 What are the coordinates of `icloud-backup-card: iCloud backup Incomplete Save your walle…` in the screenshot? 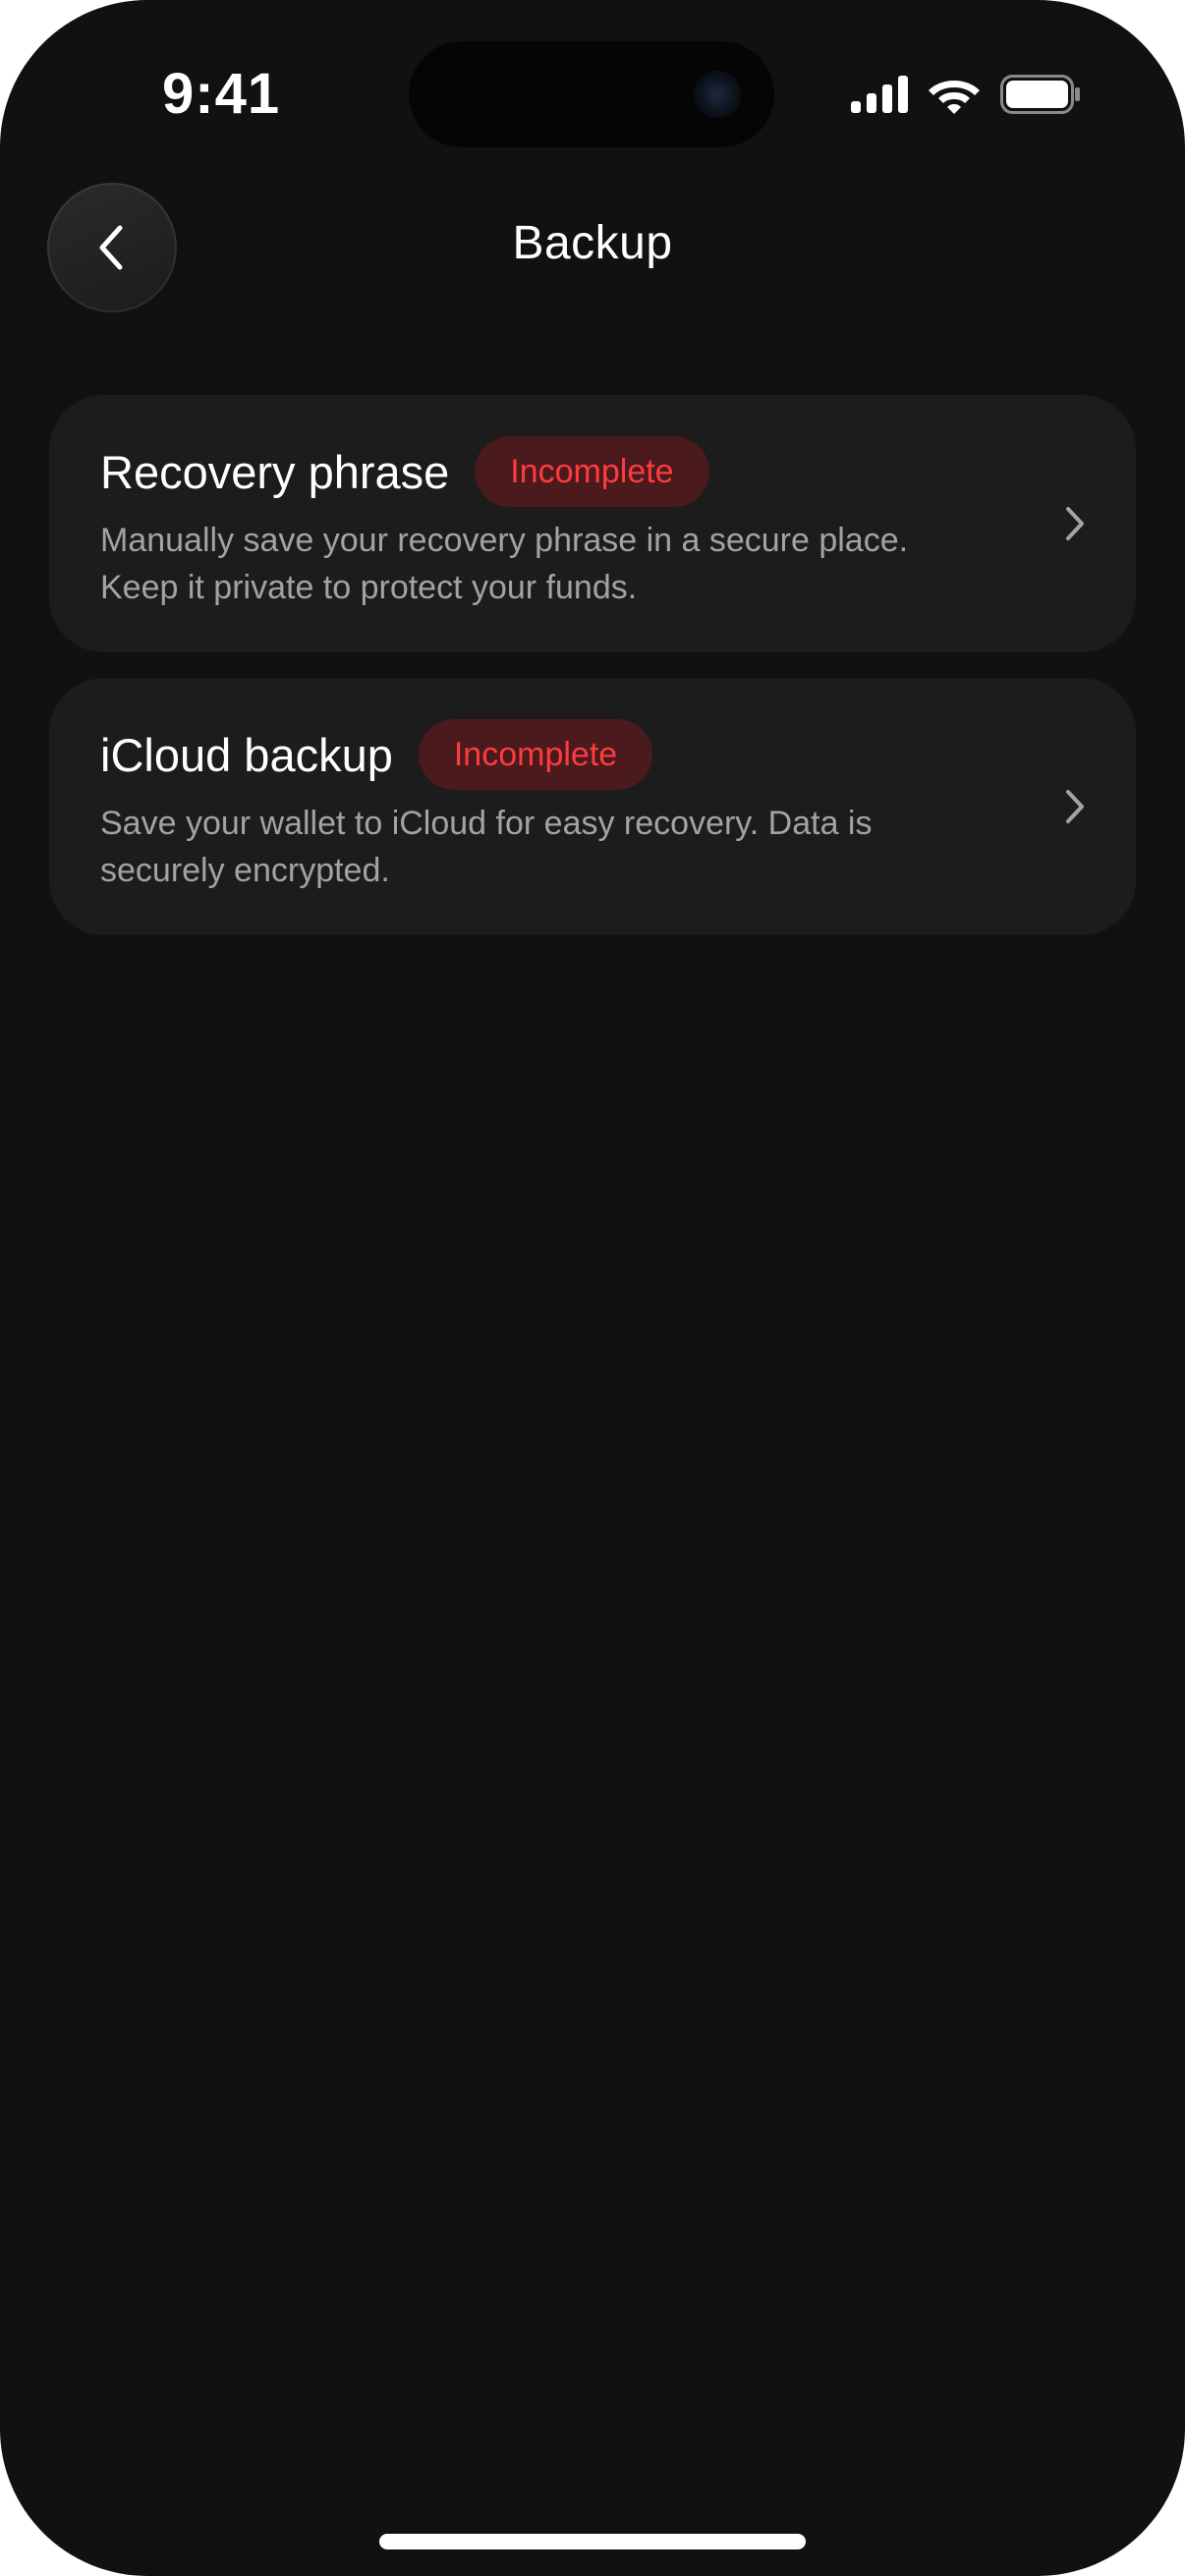 It's located at (592, 806).